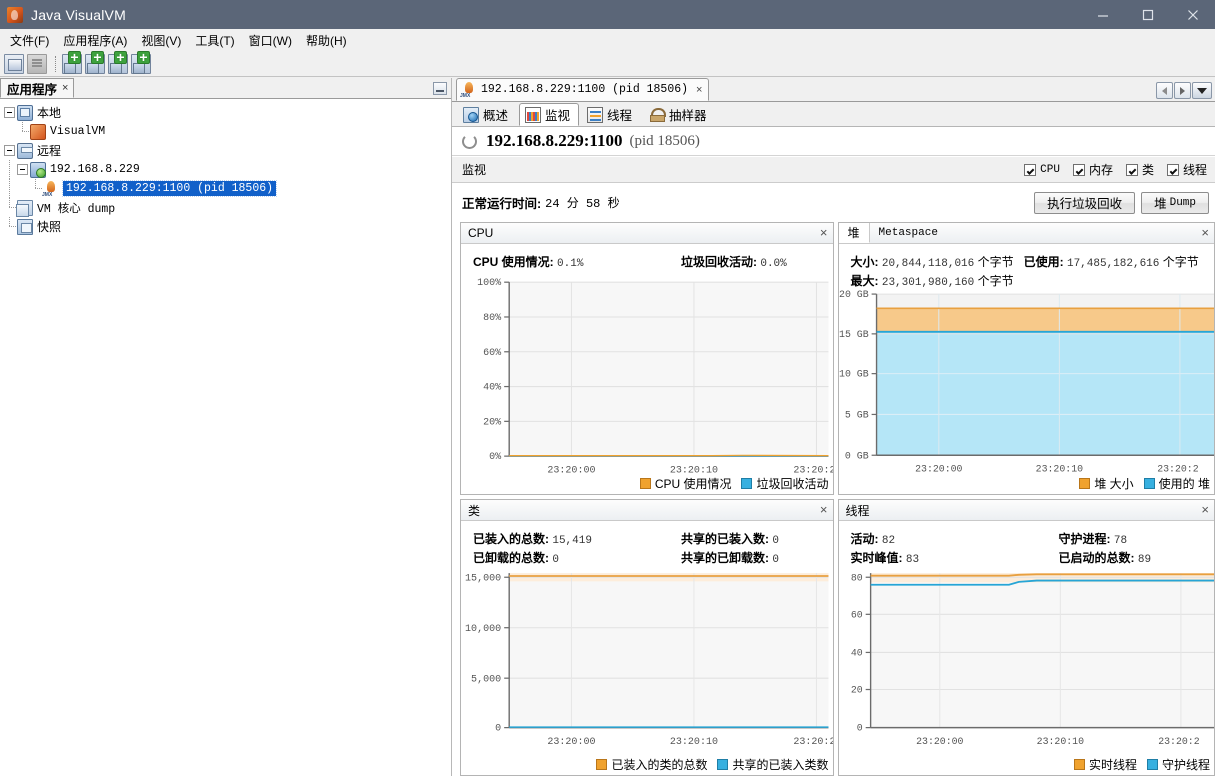 This screenshot has width=1215, height=776. What do you see at coordinates (474, 170) in the screenshot?
I see `monitor-label: 监视` at bounding box center [474, 170].